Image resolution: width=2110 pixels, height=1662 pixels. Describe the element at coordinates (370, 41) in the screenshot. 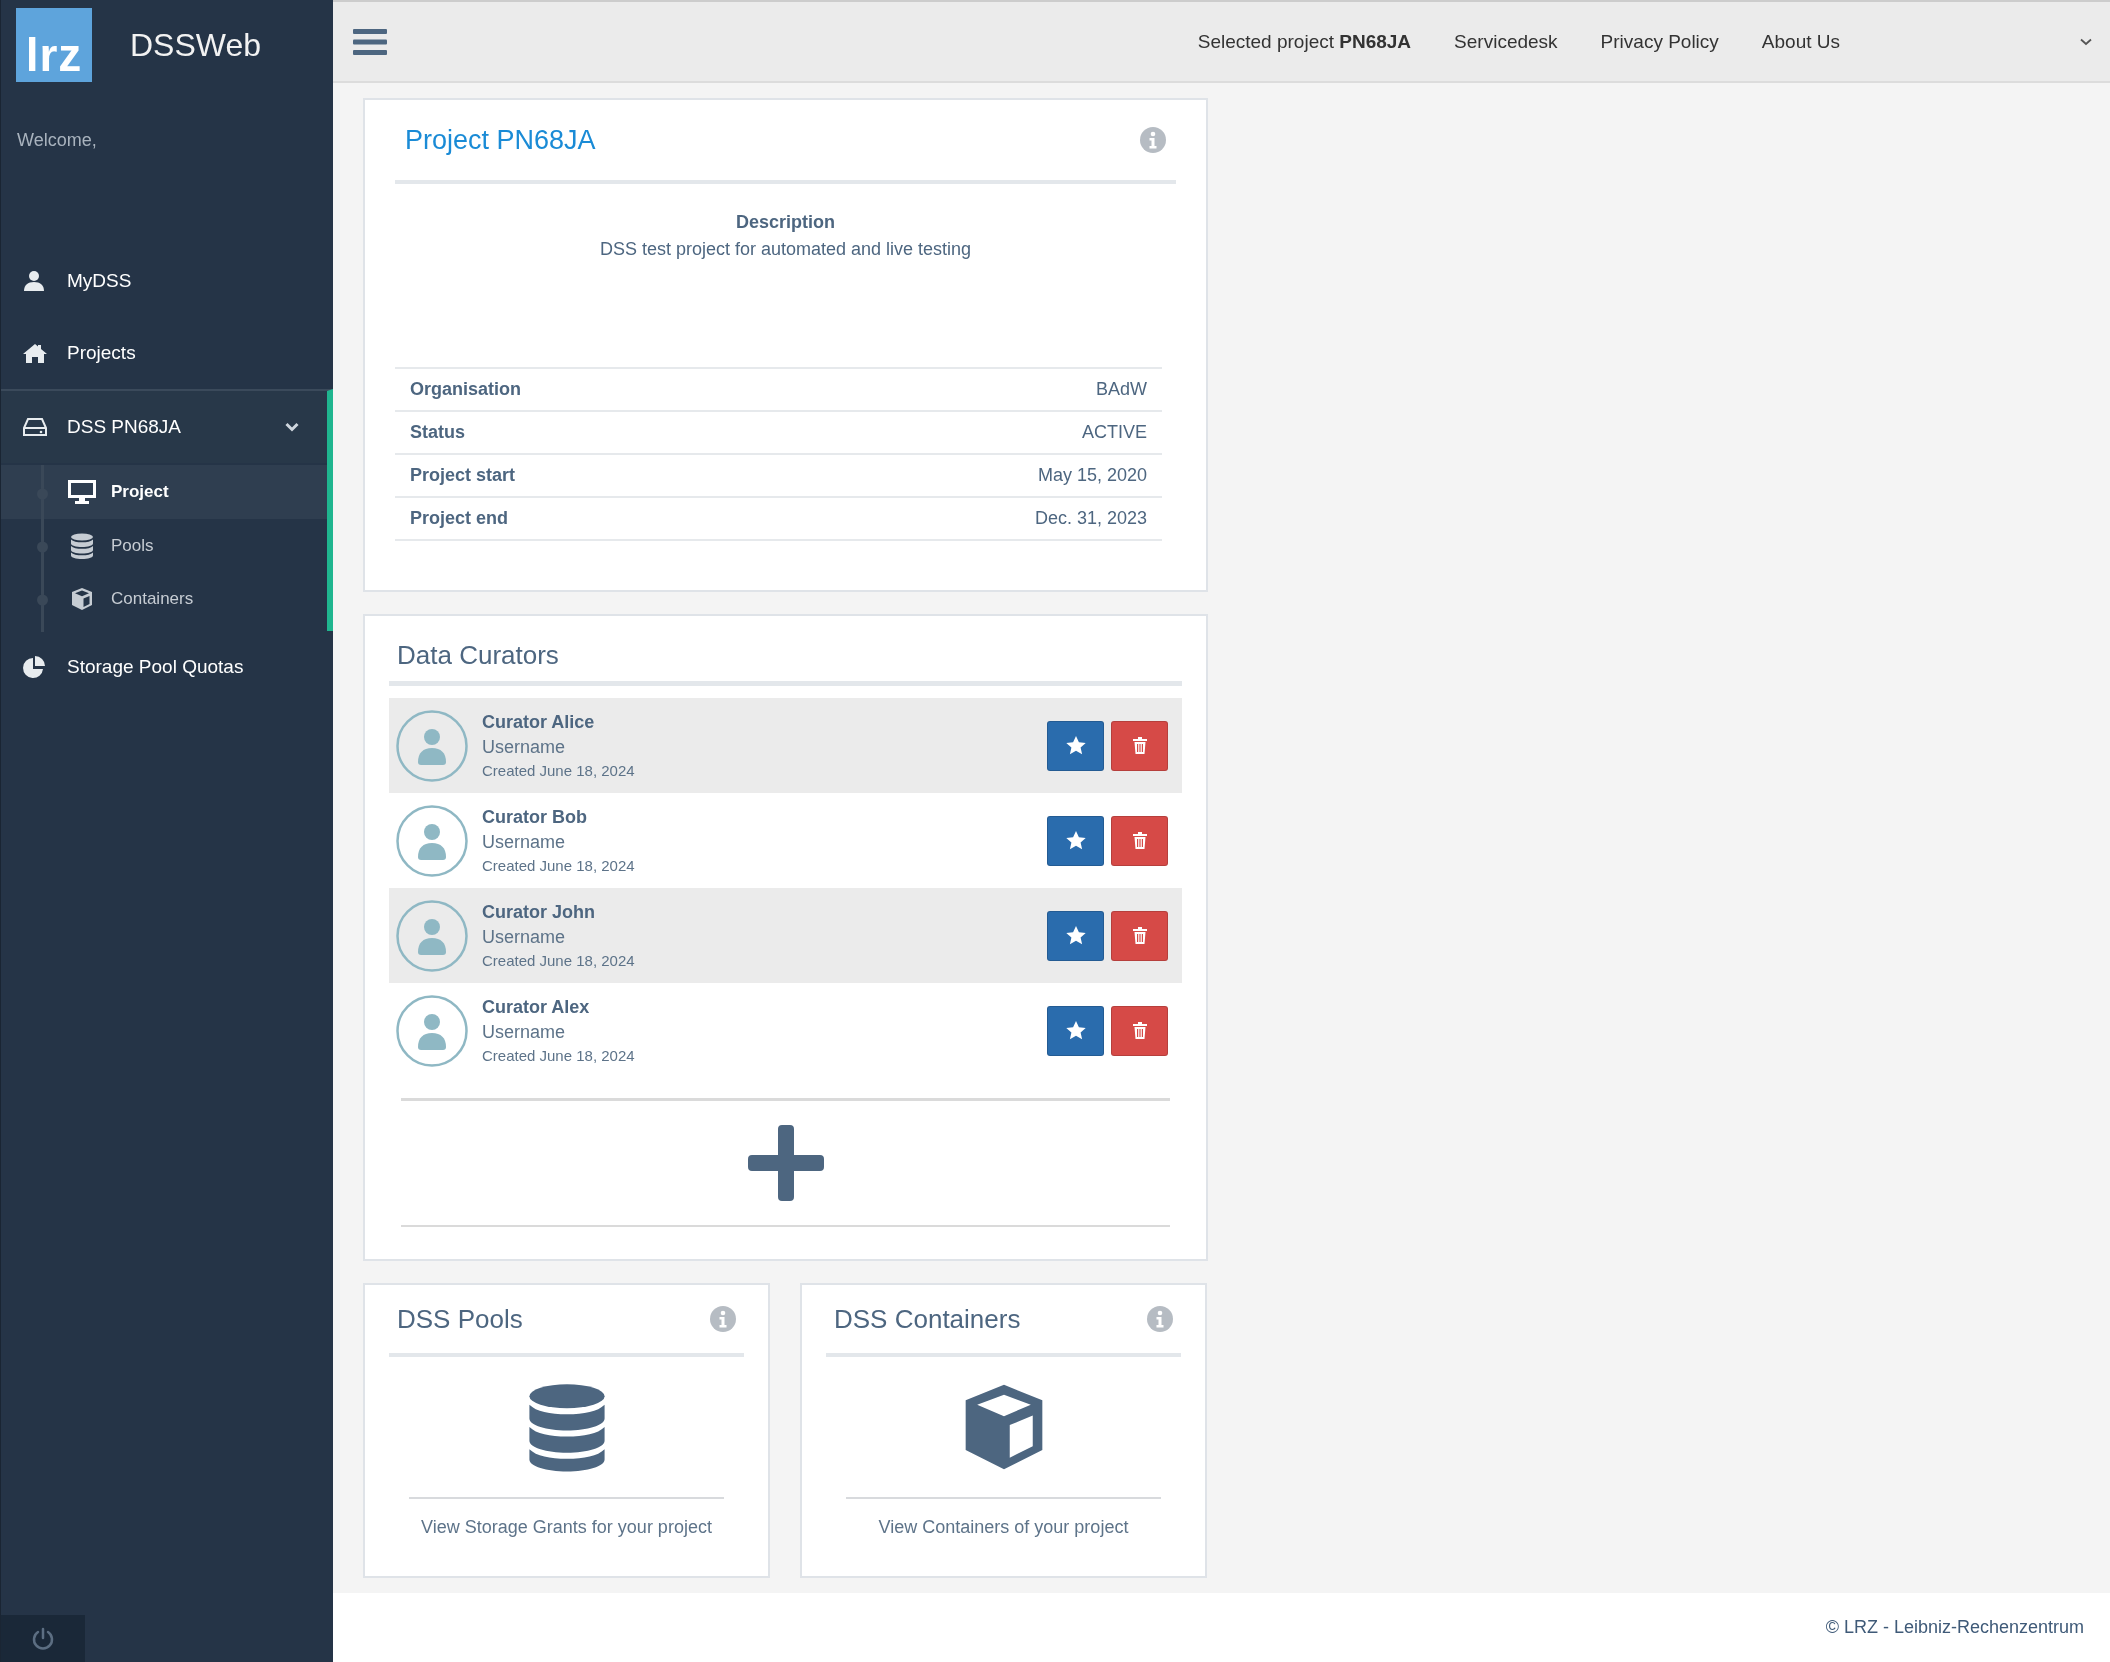

I see `menu-icon` at that location.